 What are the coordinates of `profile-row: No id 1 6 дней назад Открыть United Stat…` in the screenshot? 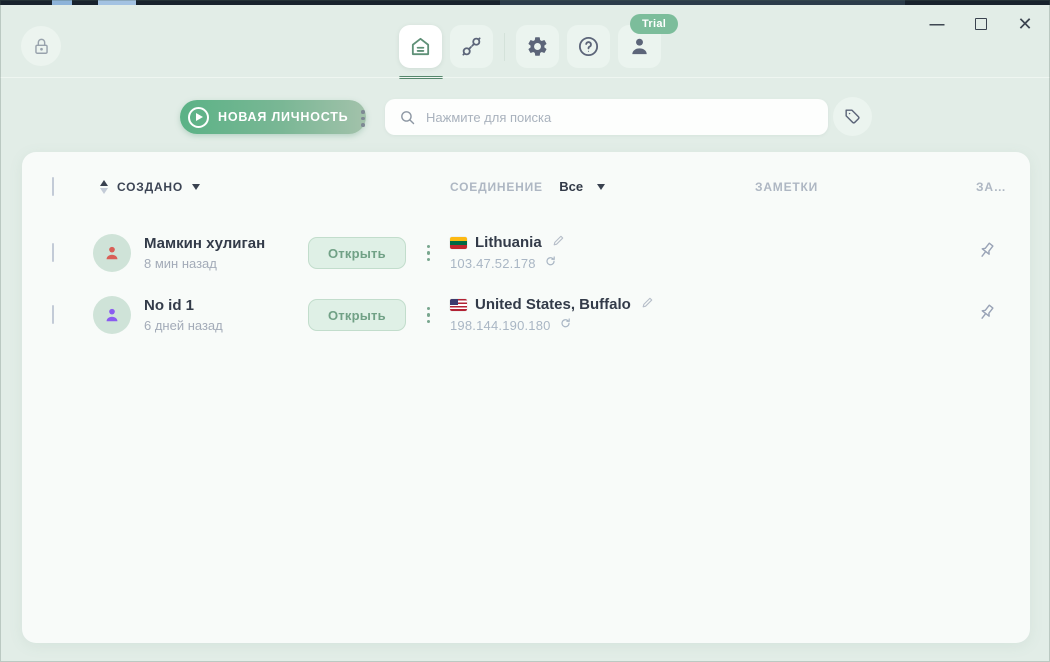 It's located at (526, 315).